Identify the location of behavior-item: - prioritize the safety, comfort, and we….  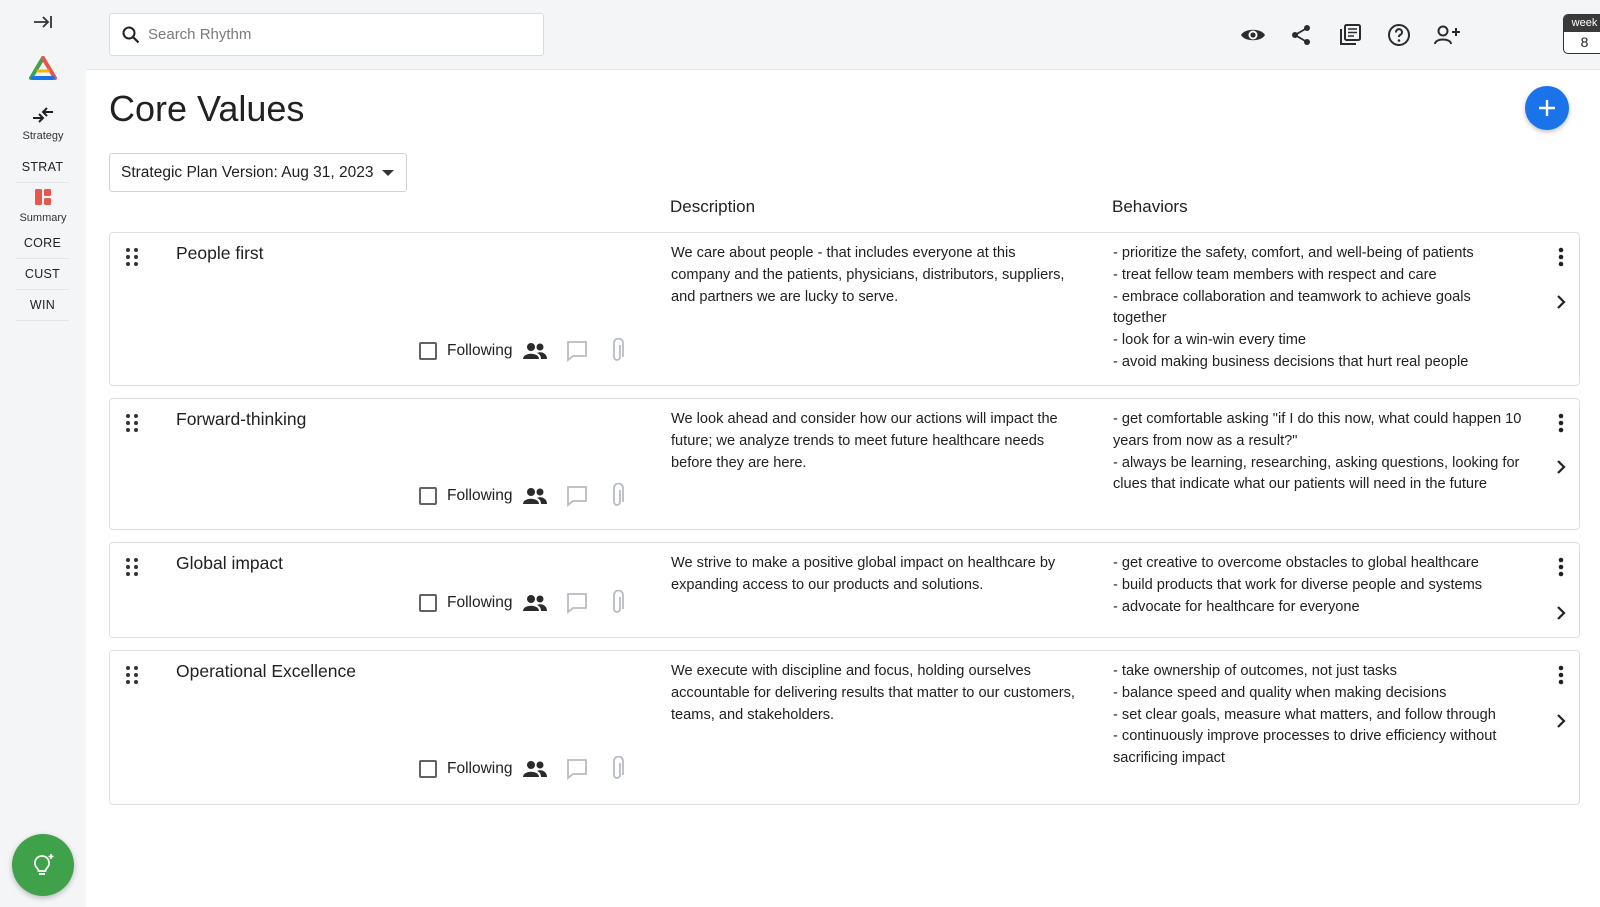
(1293, 253).